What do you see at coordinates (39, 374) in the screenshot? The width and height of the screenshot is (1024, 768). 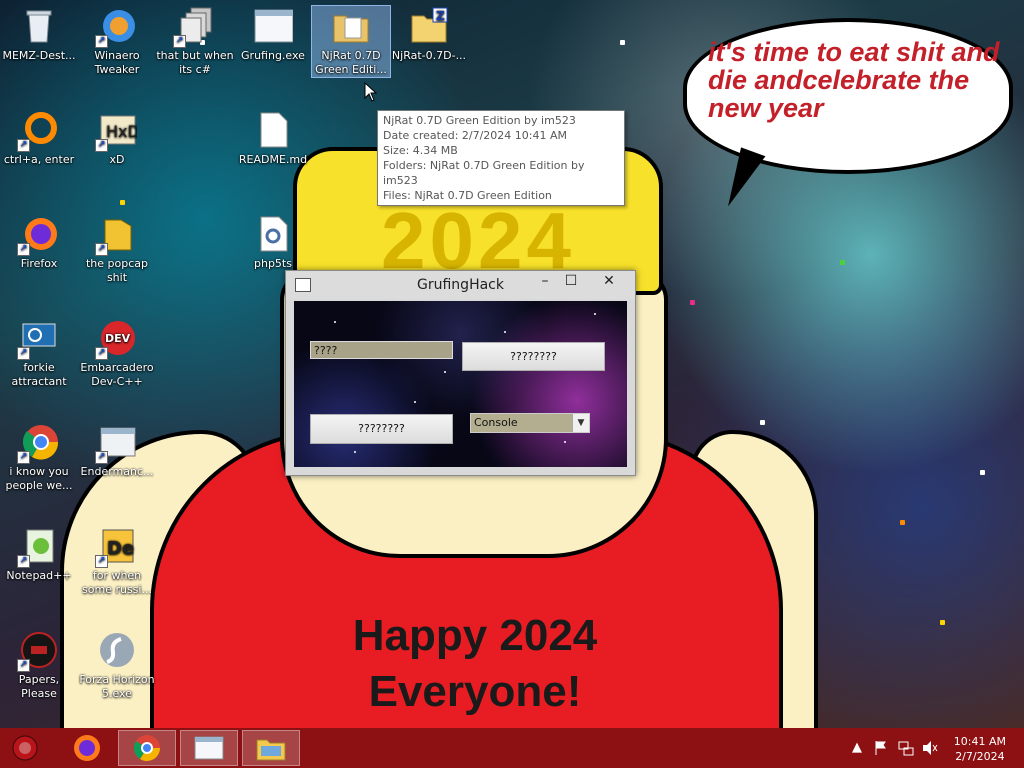 I see `desktop-icon-label: forkie attractant` at bounding box center [39, 374].